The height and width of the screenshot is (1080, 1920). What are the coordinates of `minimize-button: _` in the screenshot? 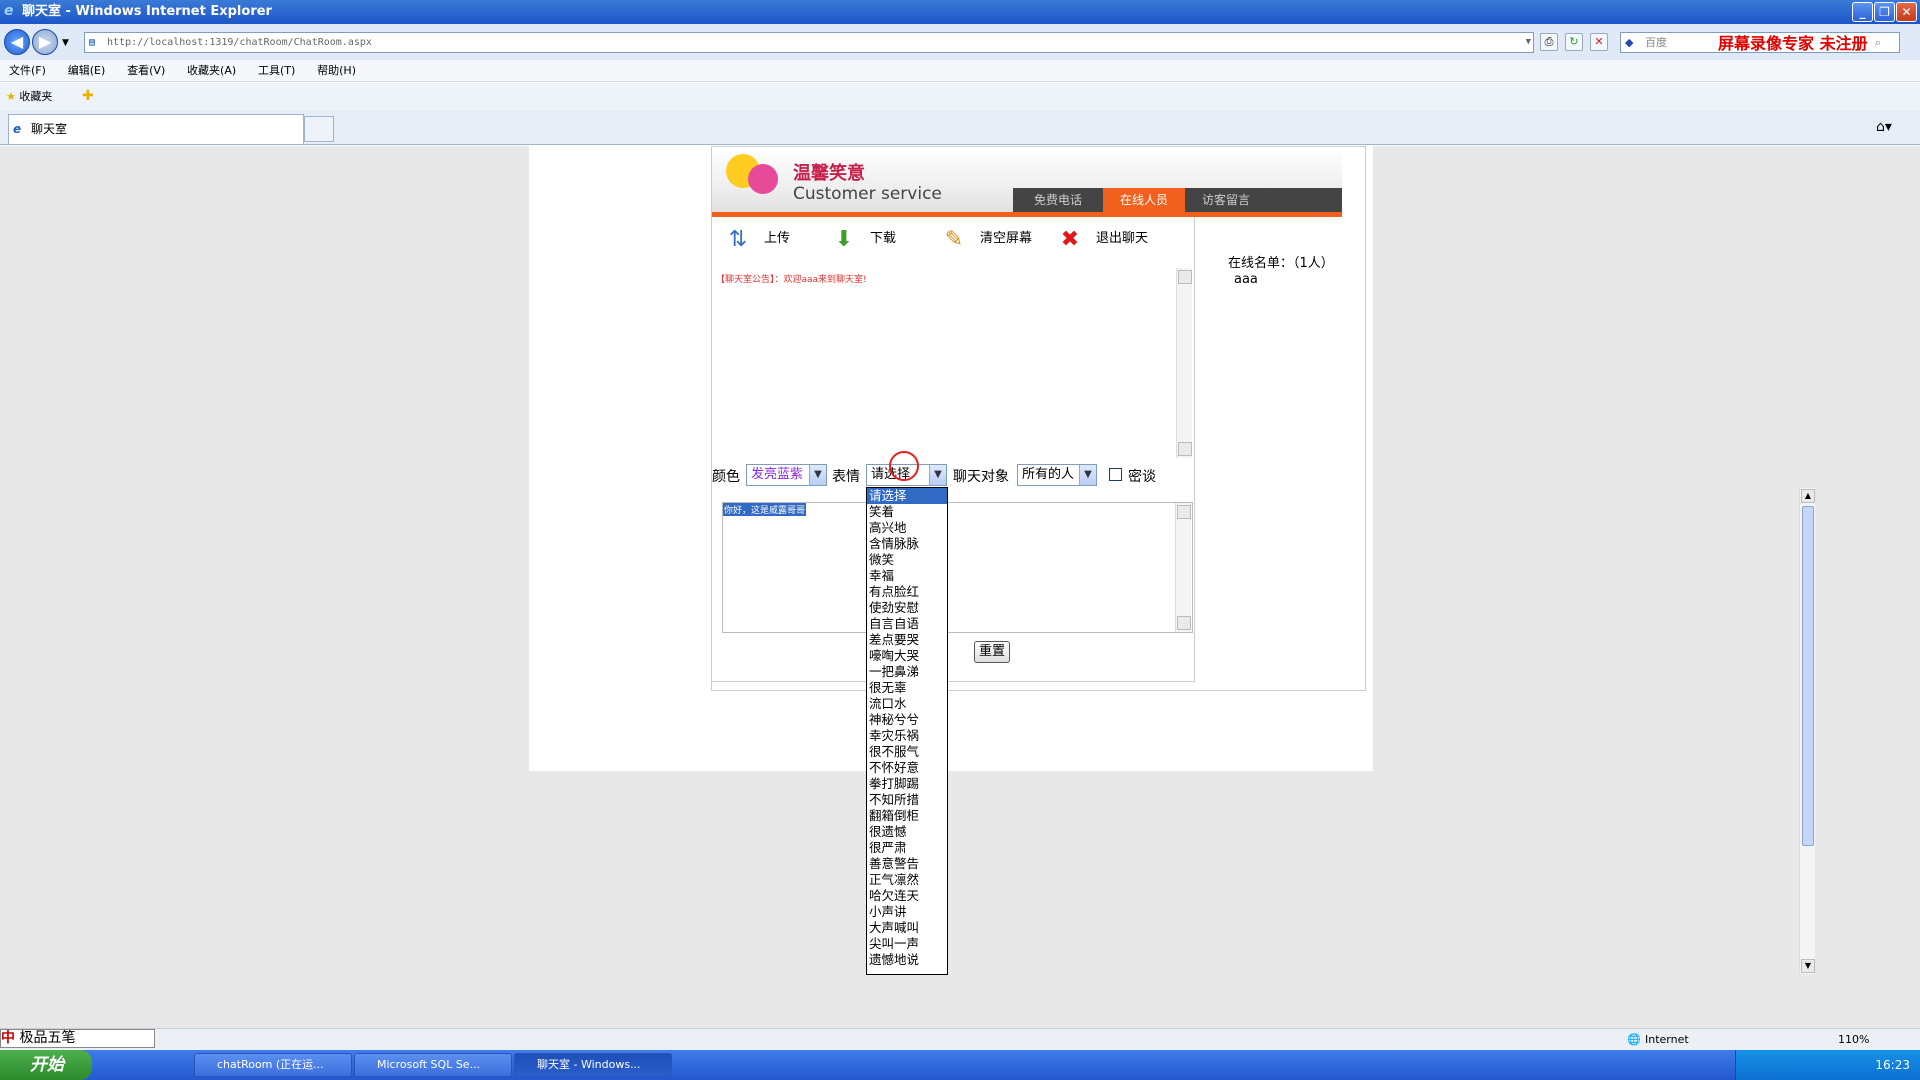 It's located at (1862, 12).